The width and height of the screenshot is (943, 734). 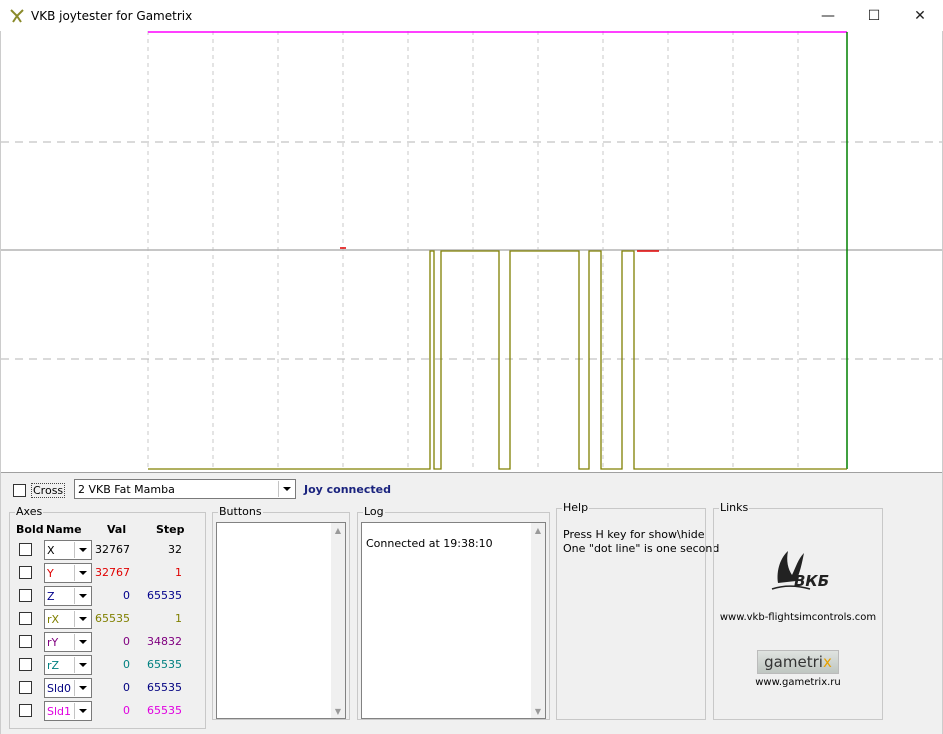 I want to click on axis-name: rX, so click(x=53, y=619).